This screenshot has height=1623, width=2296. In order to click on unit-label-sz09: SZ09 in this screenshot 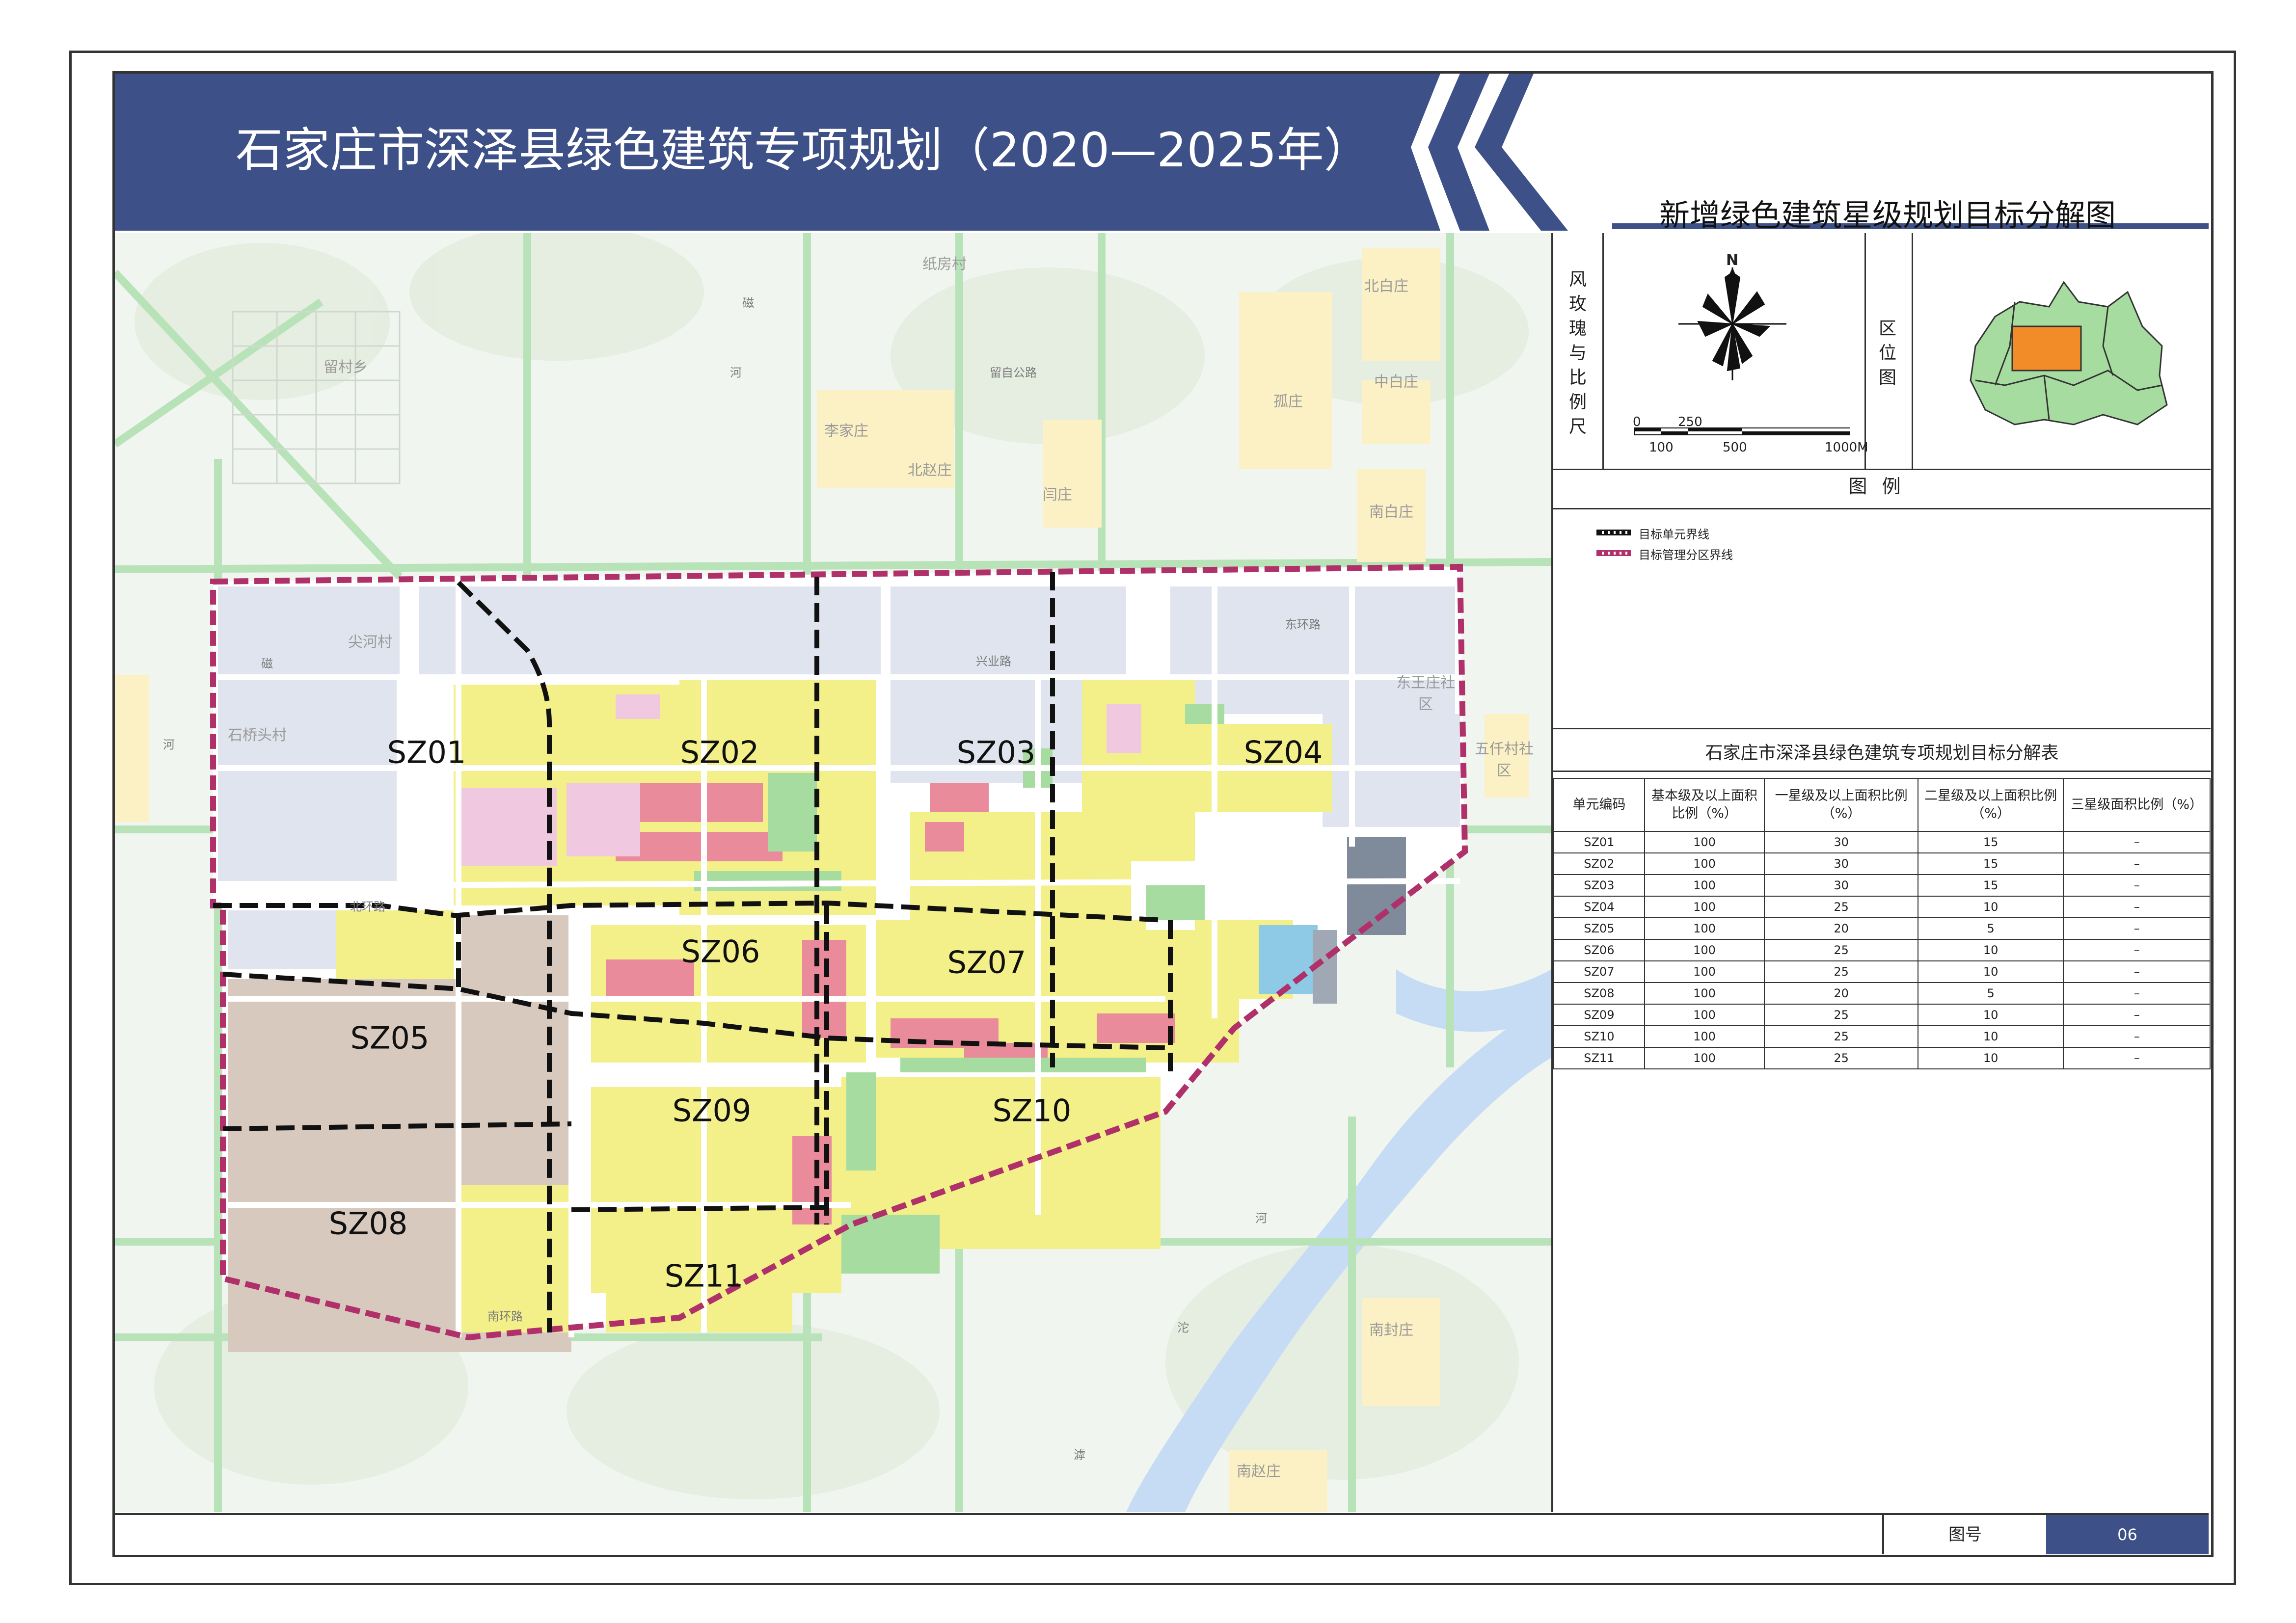, I will do `click(712, 1110)`.